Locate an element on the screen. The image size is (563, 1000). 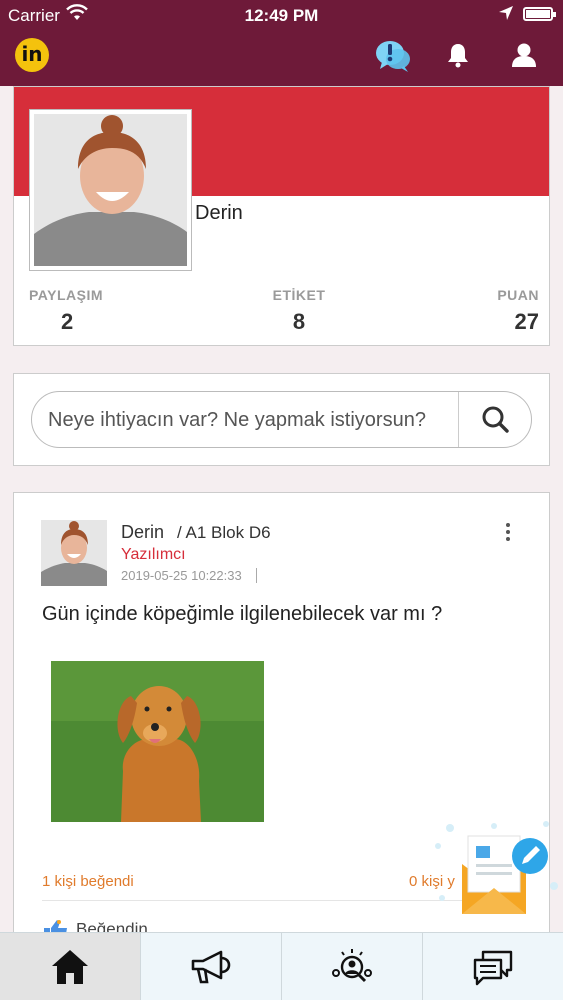
stat-label: ETİKET is located at coordinates (299, 295).